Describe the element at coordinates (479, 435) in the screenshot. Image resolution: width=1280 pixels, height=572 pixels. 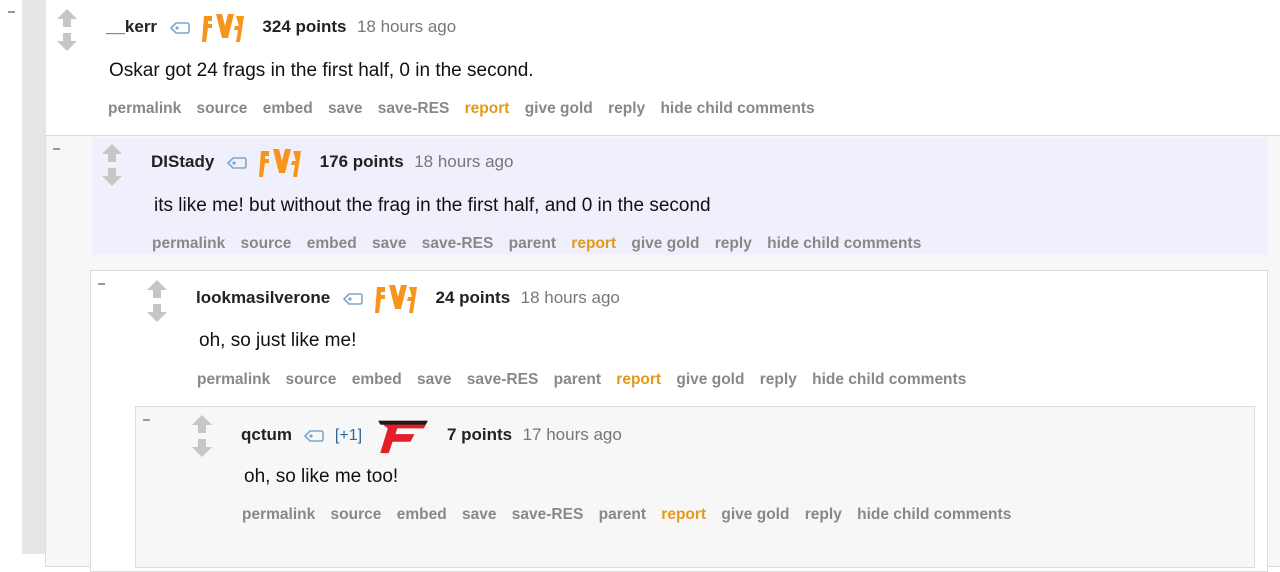
I see `score: 7 points` at that location.